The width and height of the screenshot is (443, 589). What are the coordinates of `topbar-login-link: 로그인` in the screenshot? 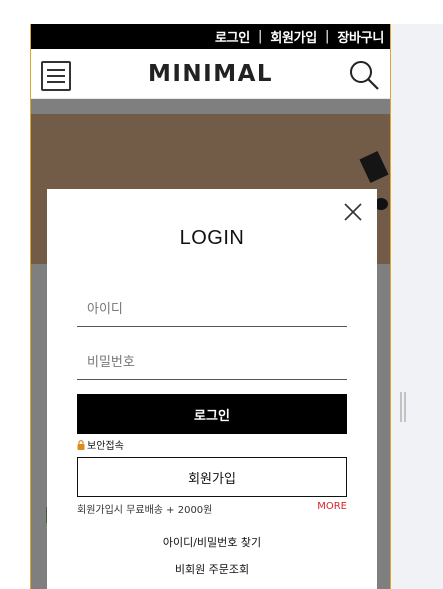 It's located at (232, 36).